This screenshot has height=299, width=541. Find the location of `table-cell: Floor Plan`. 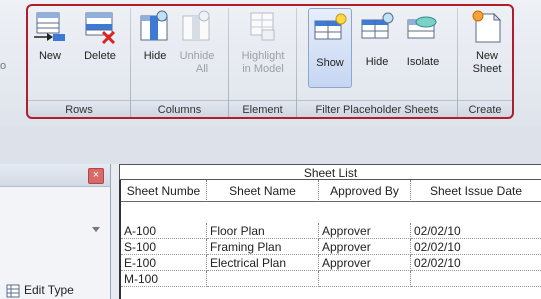

table-cell: Floor Plan is located at coordinates (263, 231).